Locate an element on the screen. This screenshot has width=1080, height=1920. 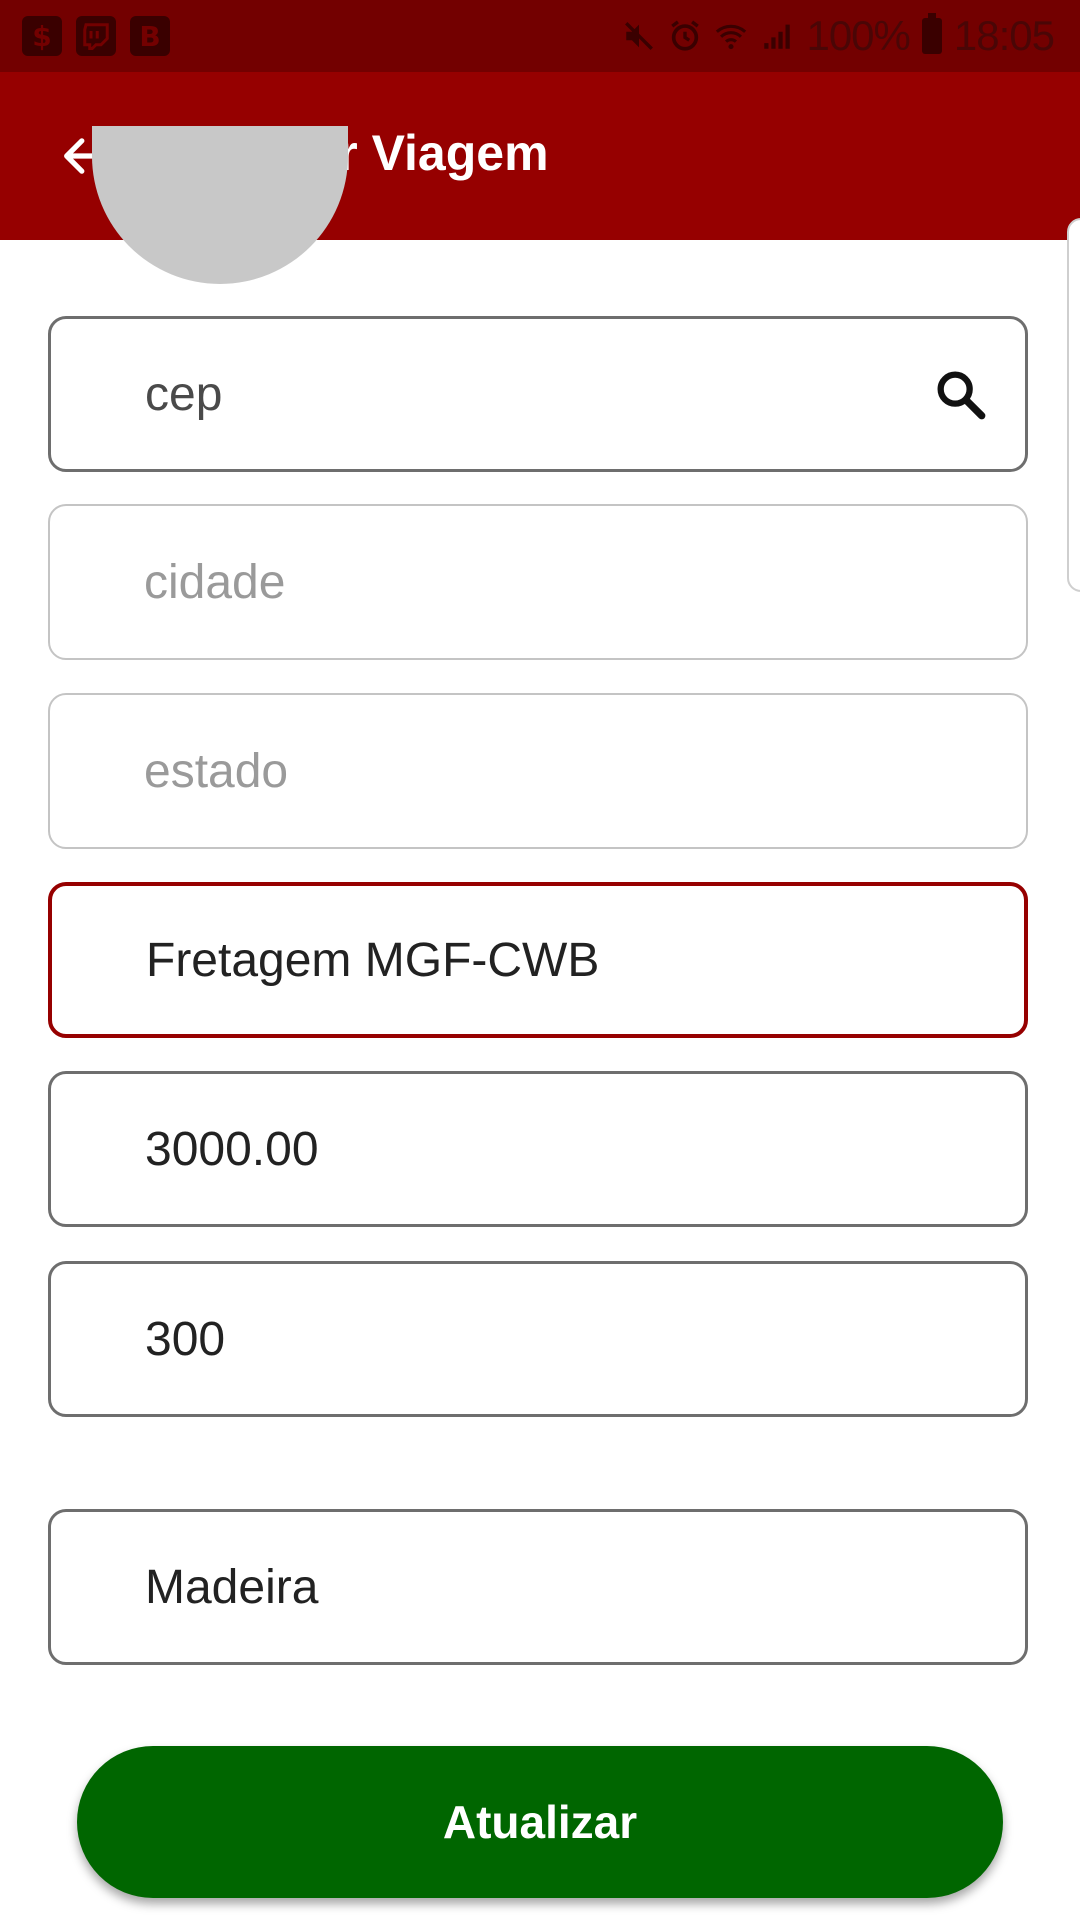
notification-icons: $ B is located at coordinates (96, 36).